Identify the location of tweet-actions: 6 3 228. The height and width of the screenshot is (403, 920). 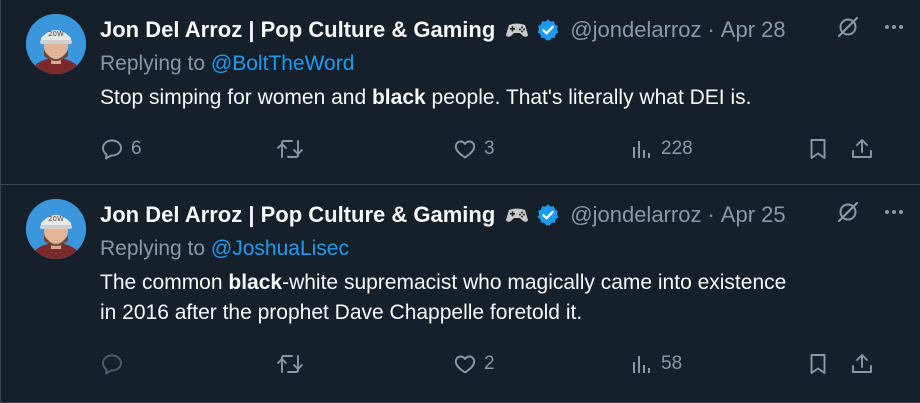
(490, 149).